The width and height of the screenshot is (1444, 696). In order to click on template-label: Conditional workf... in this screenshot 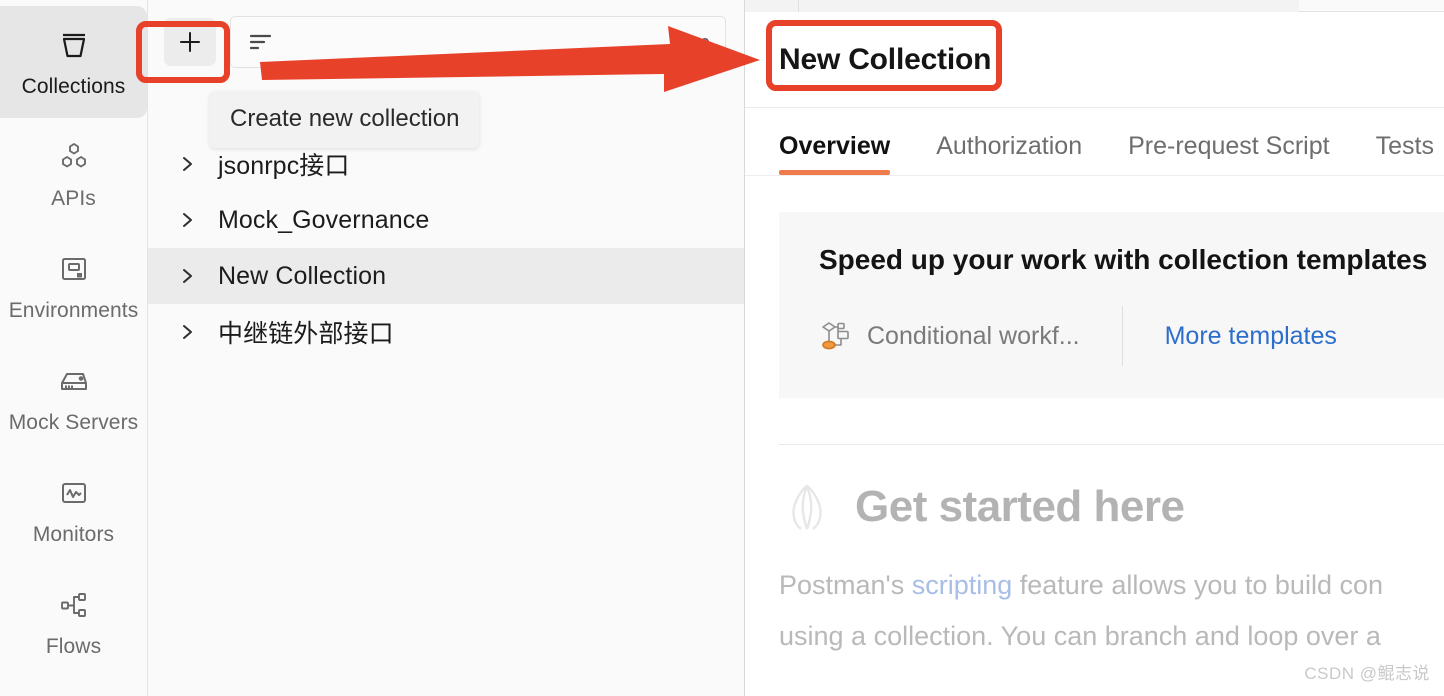, I will do `click(973, 335)`.